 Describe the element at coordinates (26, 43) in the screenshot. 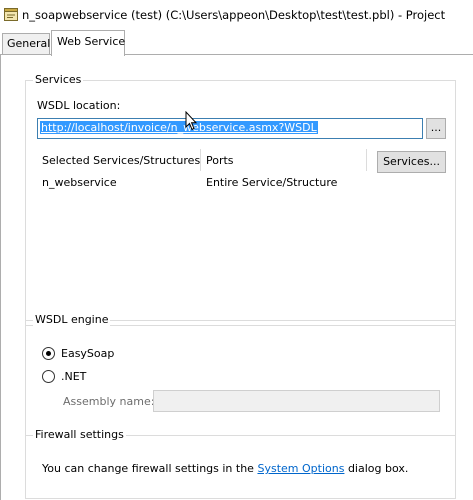

I see `tab-general: General` at that location.